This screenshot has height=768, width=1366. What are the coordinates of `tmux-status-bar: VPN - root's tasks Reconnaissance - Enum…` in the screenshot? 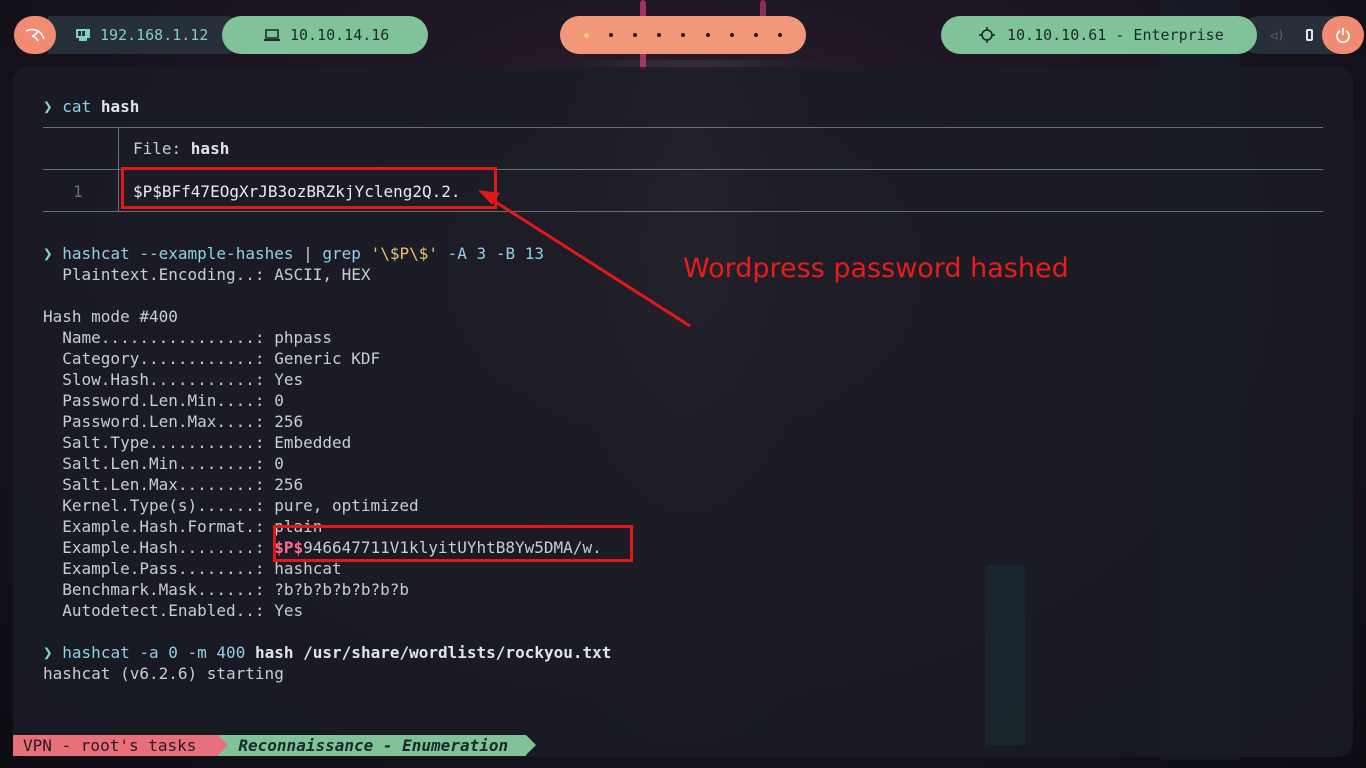 It's located at (274, 745).